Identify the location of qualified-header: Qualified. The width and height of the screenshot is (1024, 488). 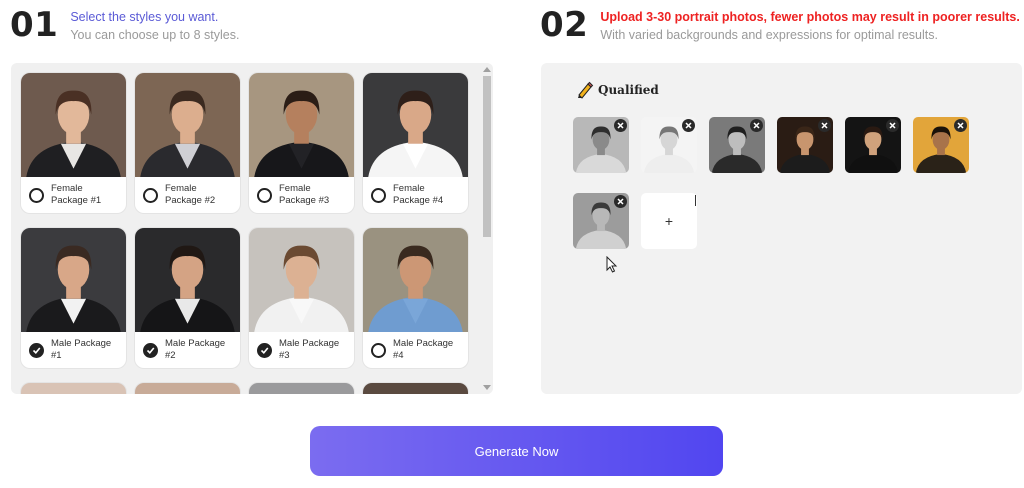
(617, 90).